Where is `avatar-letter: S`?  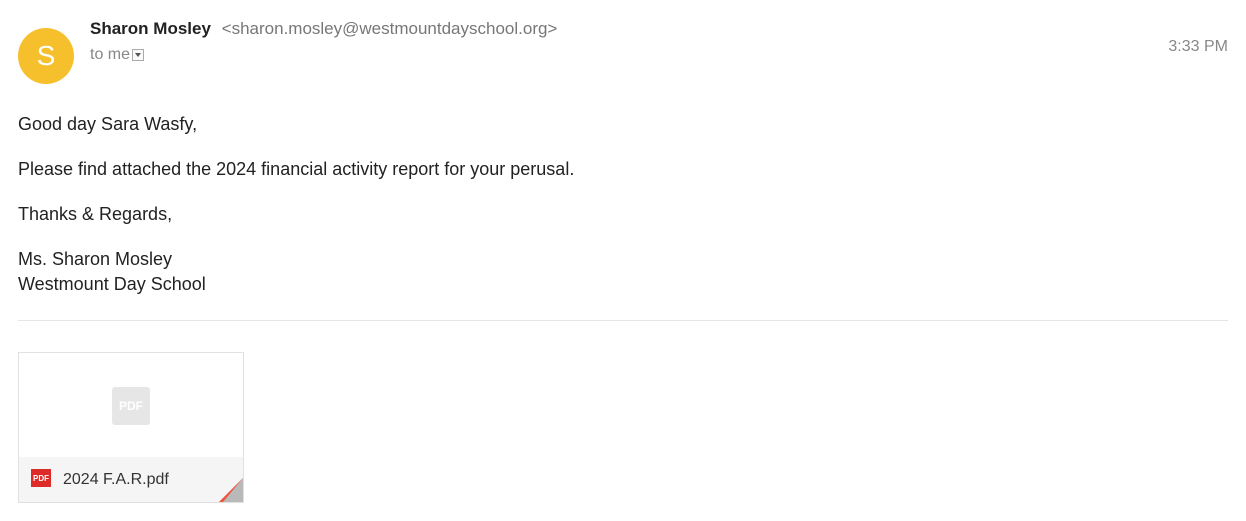
avatar-letter: S is located at coordinates (46, 55).